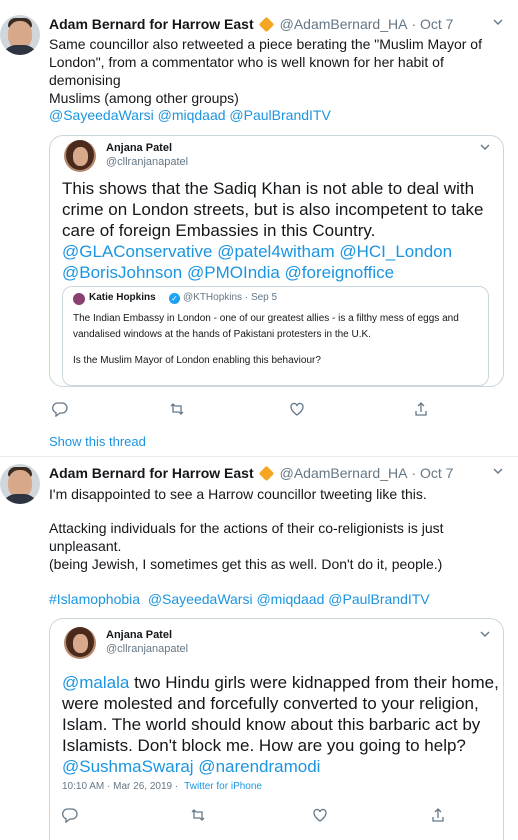 The width and height of the screenshot is (518, 840). I want to click on nested-avatar, so click(79, 299).